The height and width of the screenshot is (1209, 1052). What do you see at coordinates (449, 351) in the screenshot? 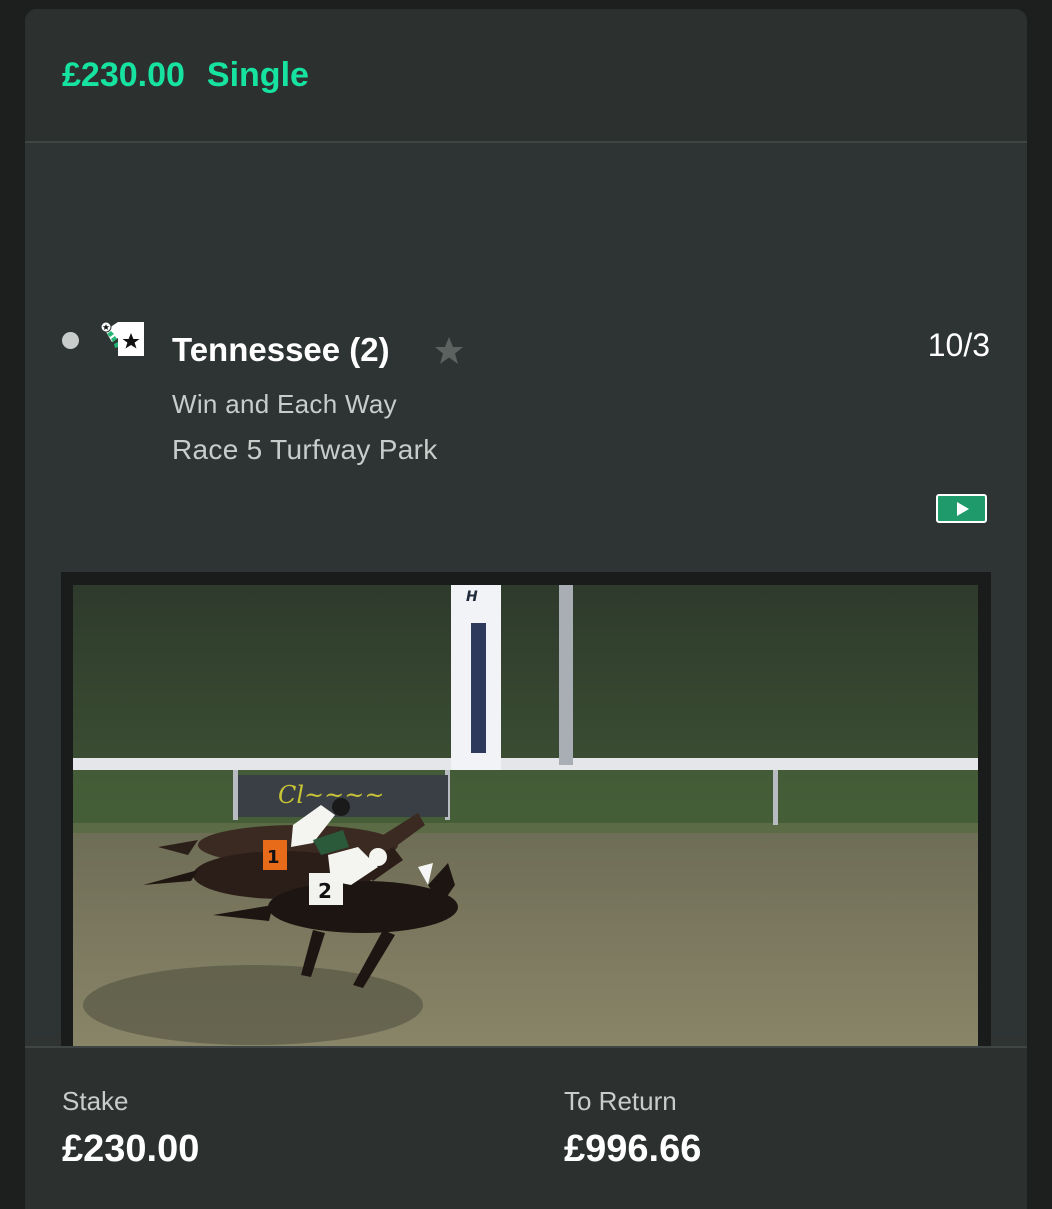
I see `star-icon` at bounding box center [449, 351].